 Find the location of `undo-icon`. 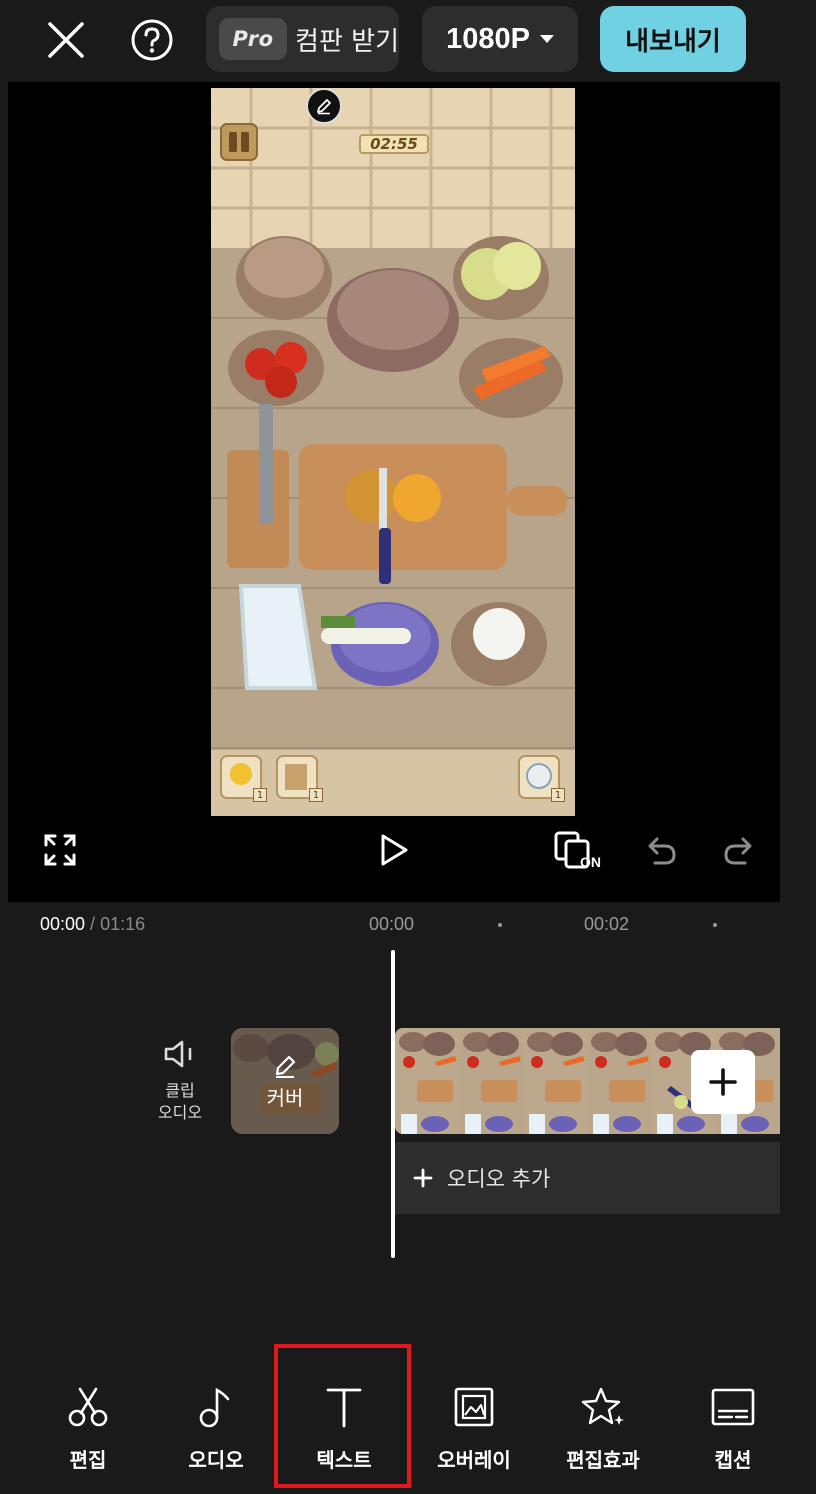

undo-icon is located at coordinates (662, 851).